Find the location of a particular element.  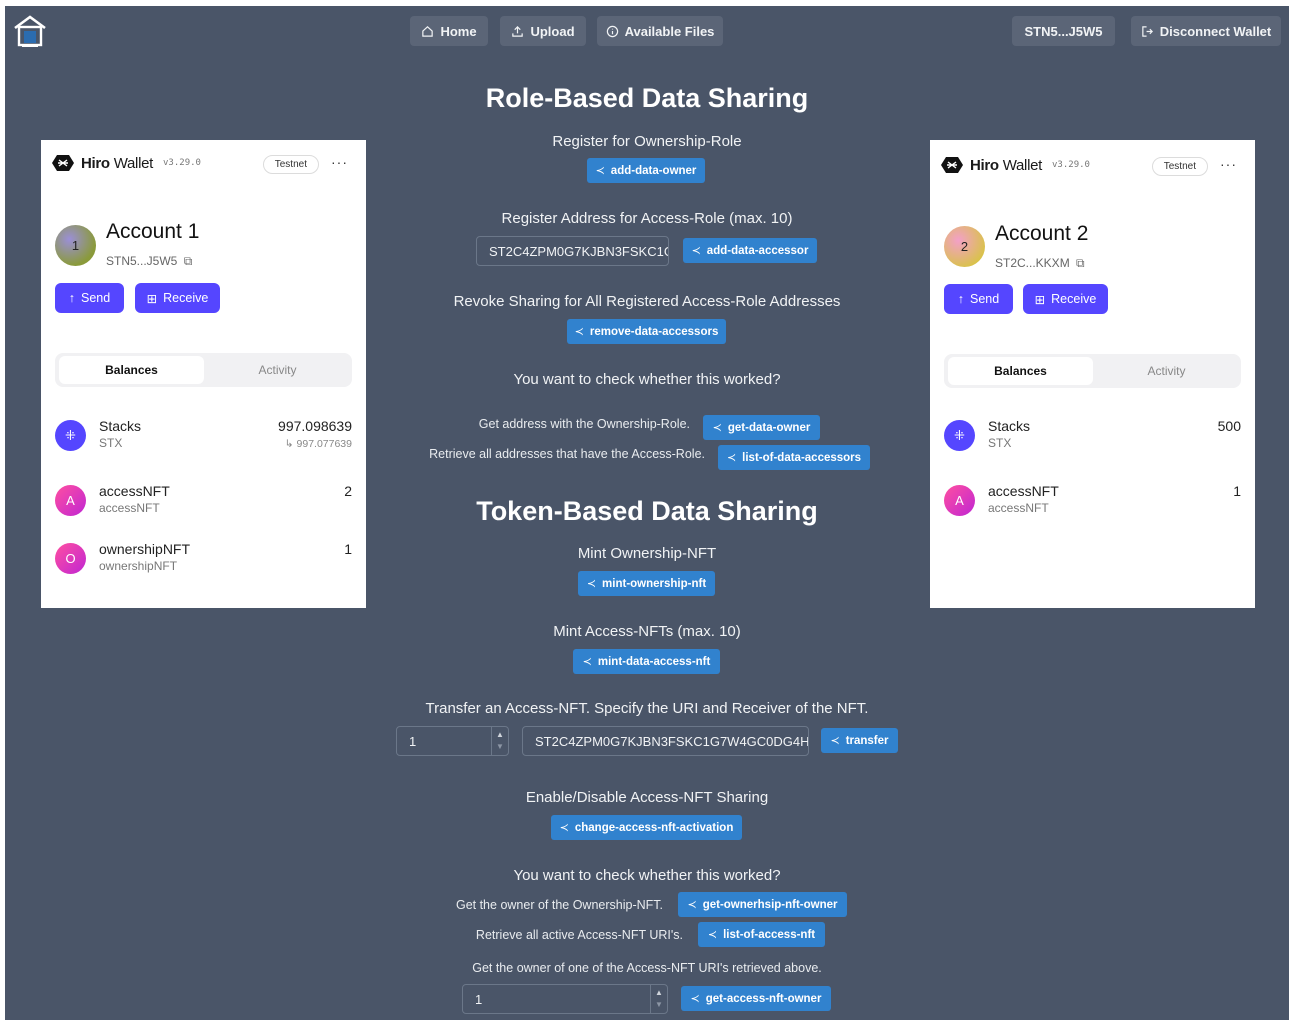

account-avatar: 2 is located at coordinates (964, 246).